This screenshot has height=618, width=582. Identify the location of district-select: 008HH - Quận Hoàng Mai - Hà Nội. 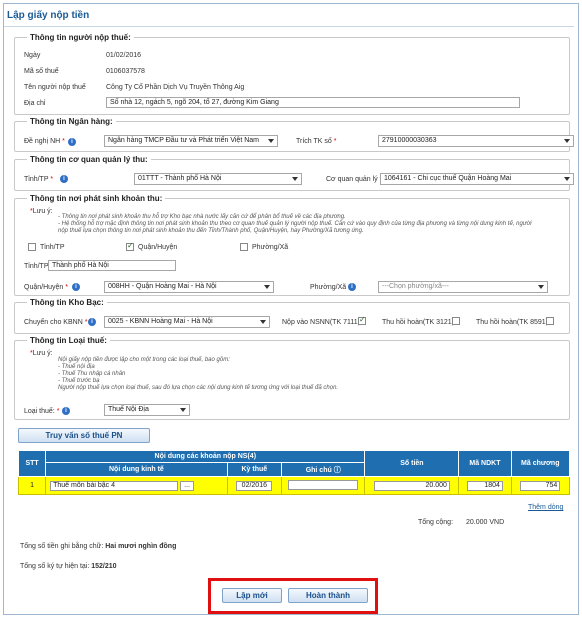
(189, 287).